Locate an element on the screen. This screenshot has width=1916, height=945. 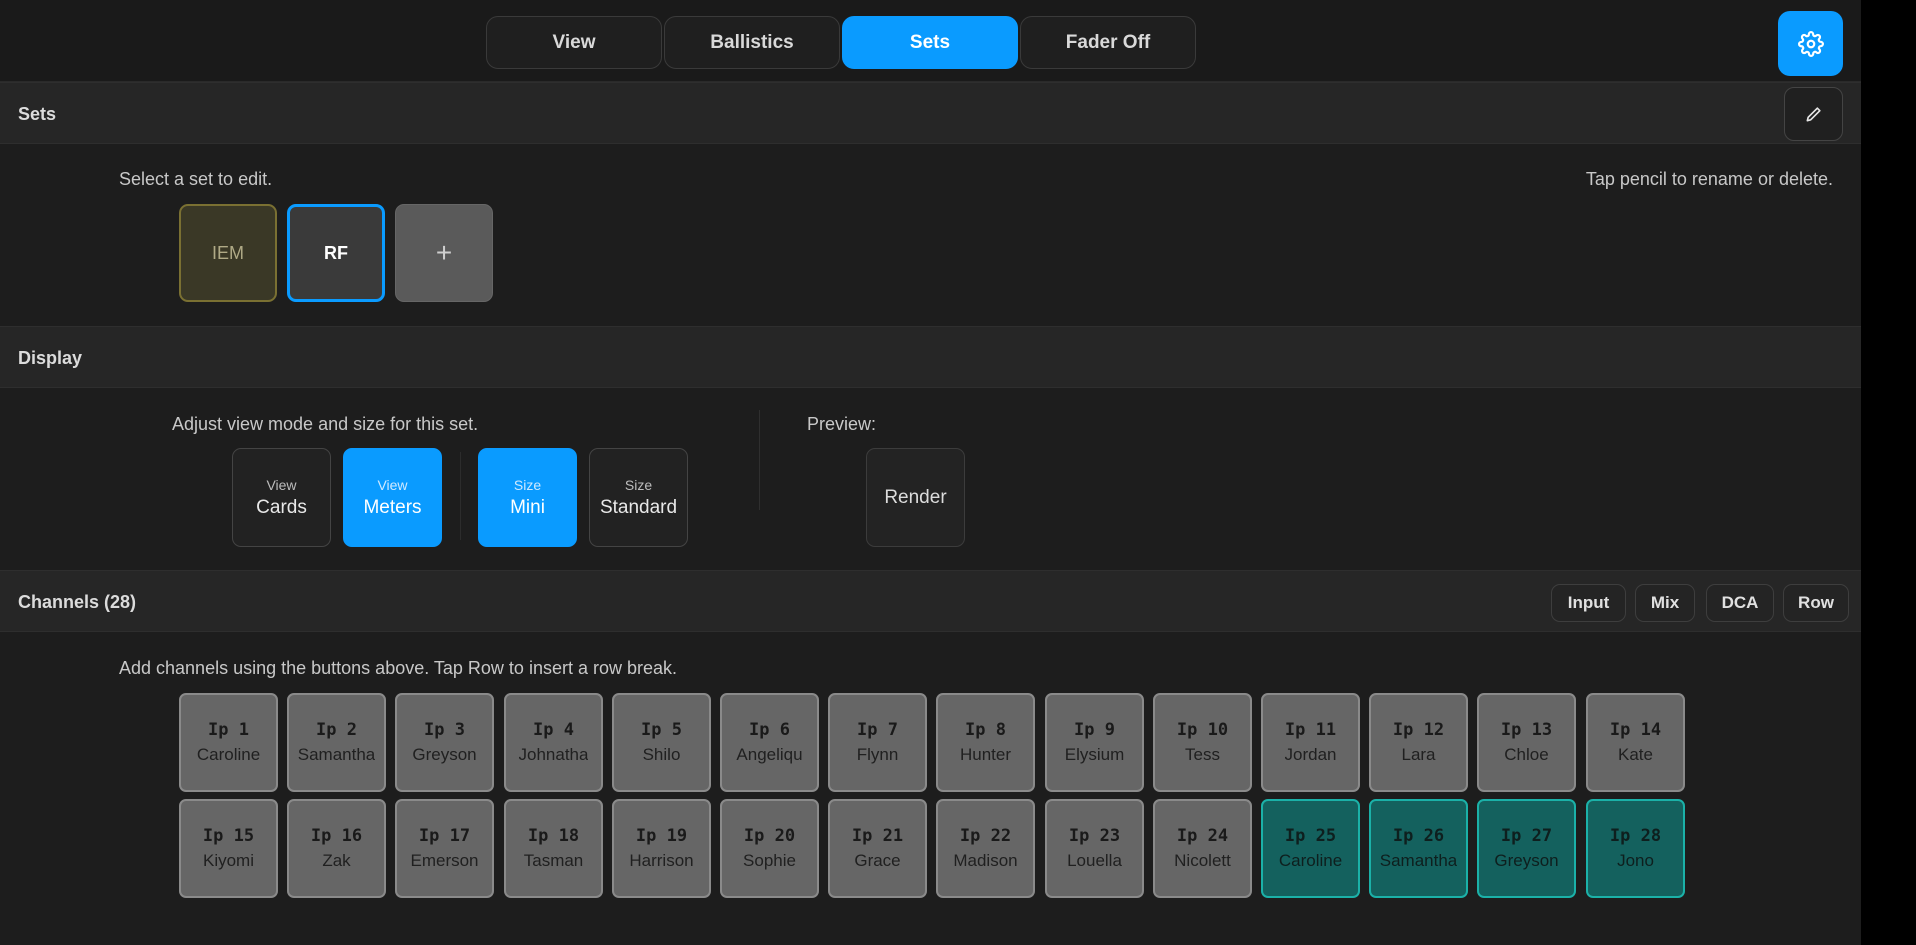
channel-tile: Ip 15 Kiyomi is located at coordinates (228, 848).